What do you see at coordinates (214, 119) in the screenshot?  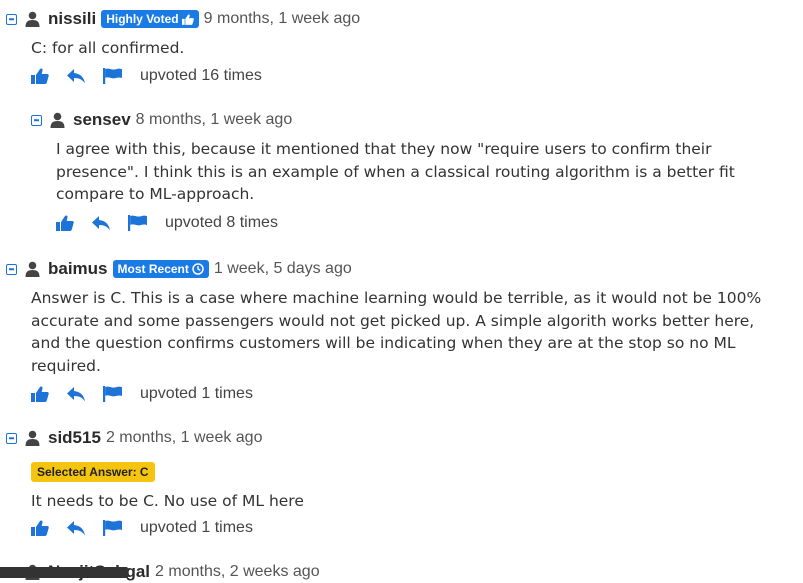 I see `timestamp: 8 months, 1 week ago` at bounding box center [214, 119].